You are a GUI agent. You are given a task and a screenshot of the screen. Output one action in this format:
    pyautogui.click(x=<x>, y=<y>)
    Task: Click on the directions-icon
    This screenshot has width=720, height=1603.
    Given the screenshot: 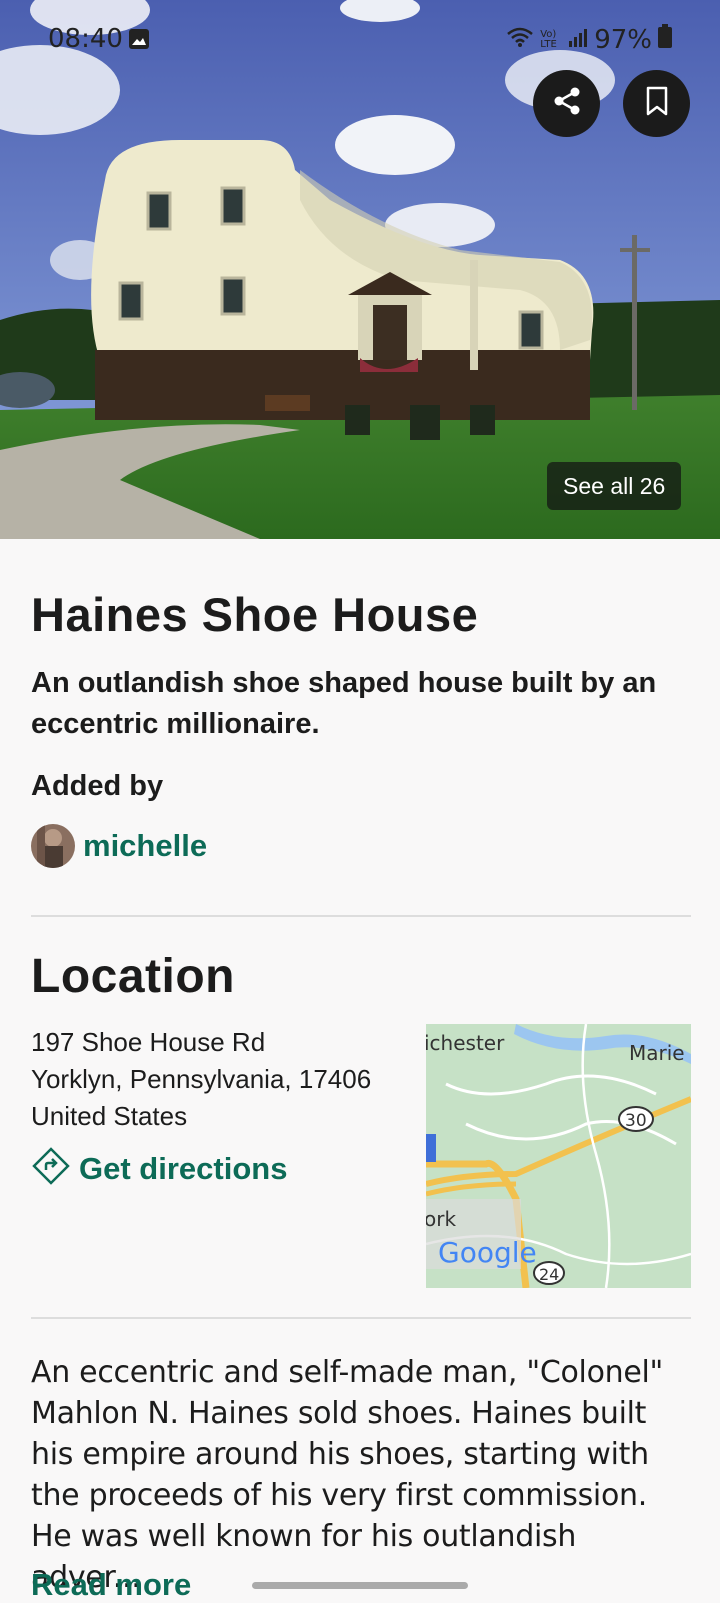 What is the action you would take?
    pyautogui.click(x=51, y=1168)
    